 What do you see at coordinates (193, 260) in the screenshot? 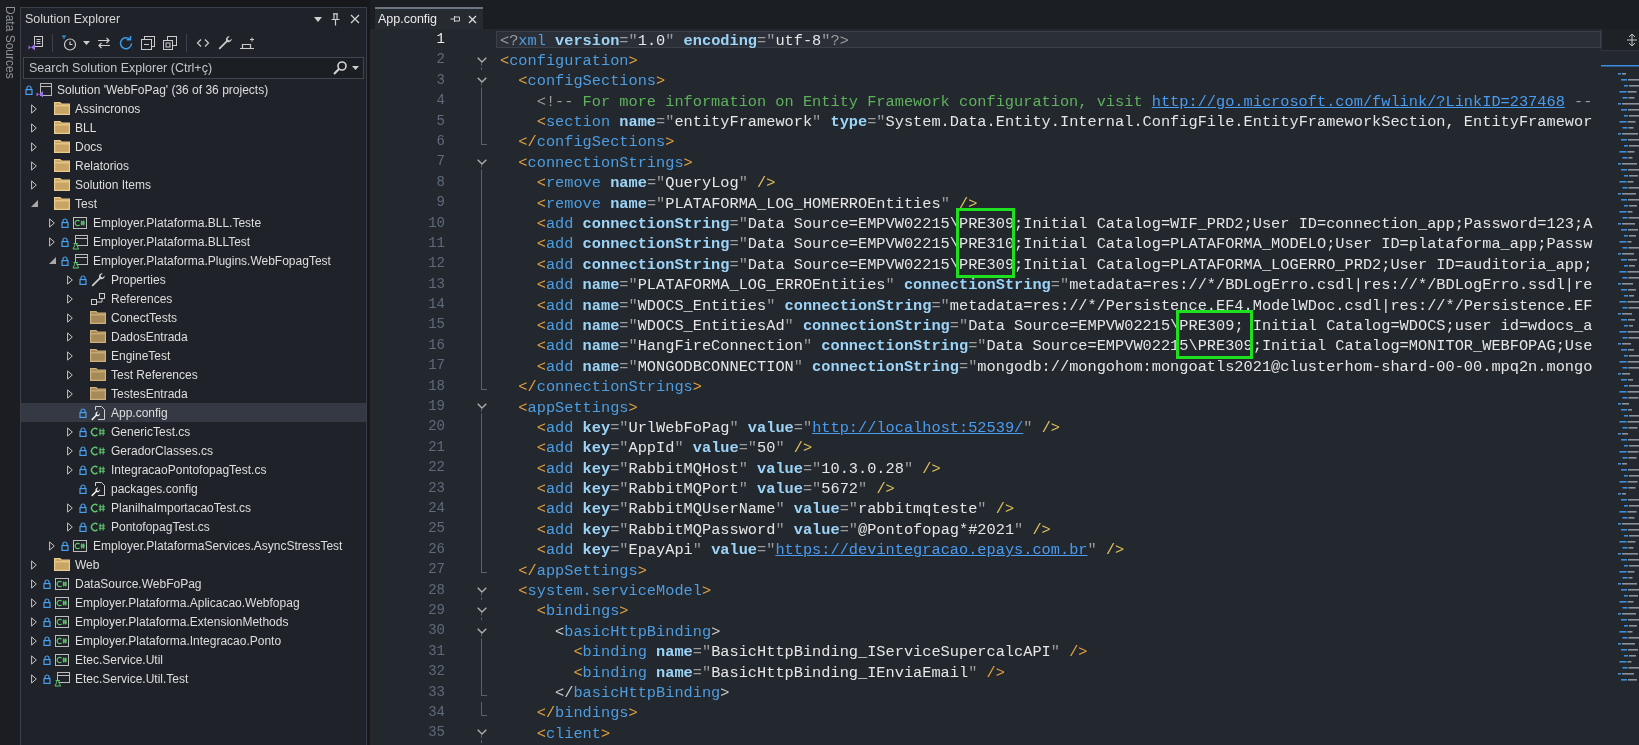
I see `tree-item: Employer.Plataforma.Plugins.WebFopagTest` at bounding box center [193, 260].